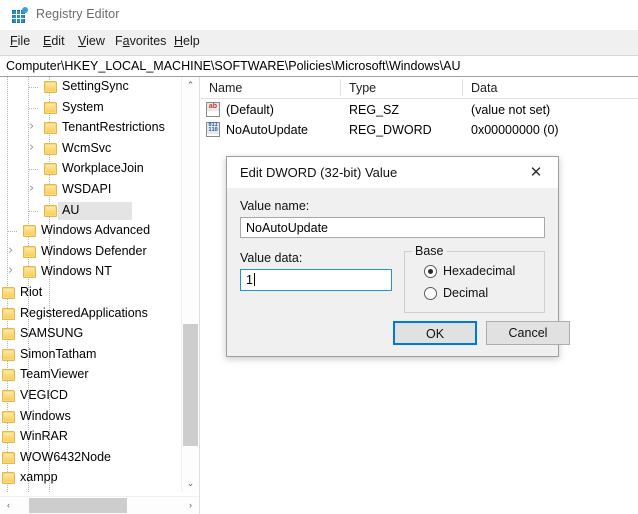  Describe the element at coordinates (91, 478) in the screenshot. I see `tree-item: xampp` at that location.